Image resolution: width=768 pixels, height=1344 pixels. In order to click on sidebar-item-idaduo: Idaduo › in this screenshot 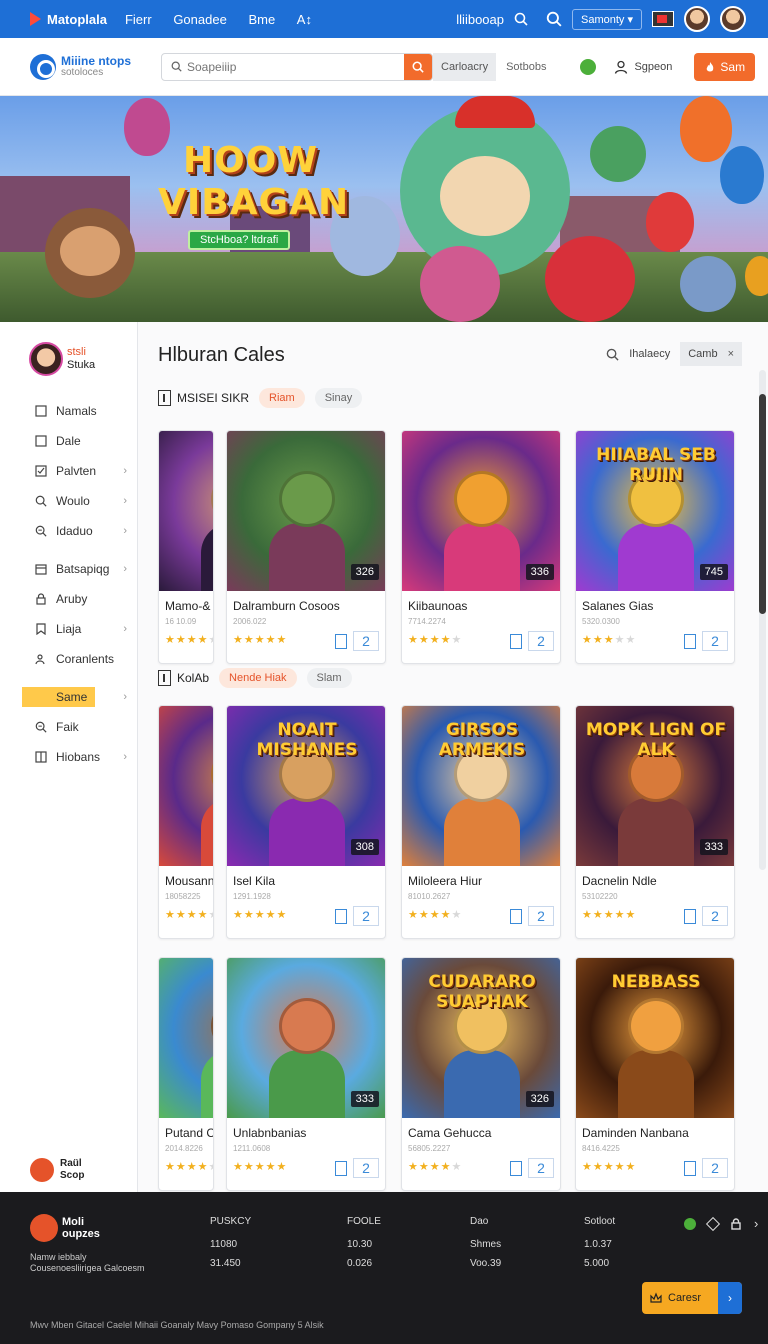, I will do `click(68, 531)`.